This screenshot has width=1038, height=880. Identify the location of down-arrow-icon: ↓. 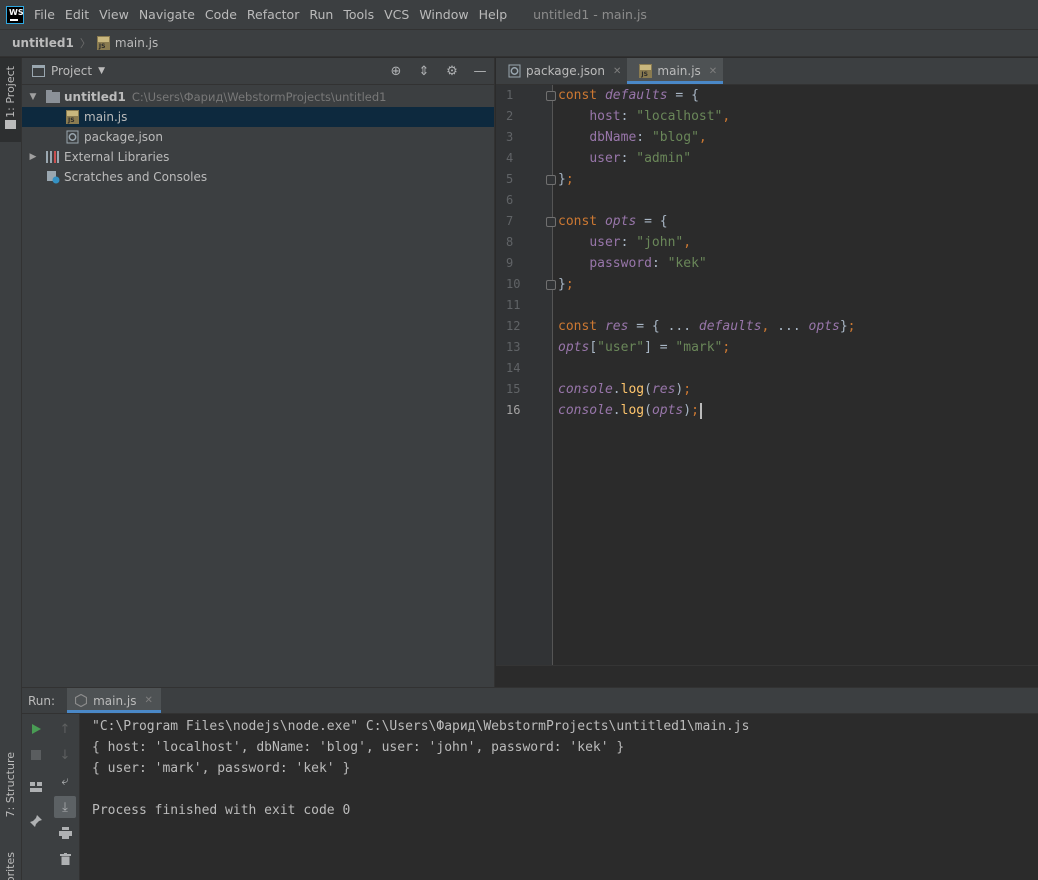
(65, 755).